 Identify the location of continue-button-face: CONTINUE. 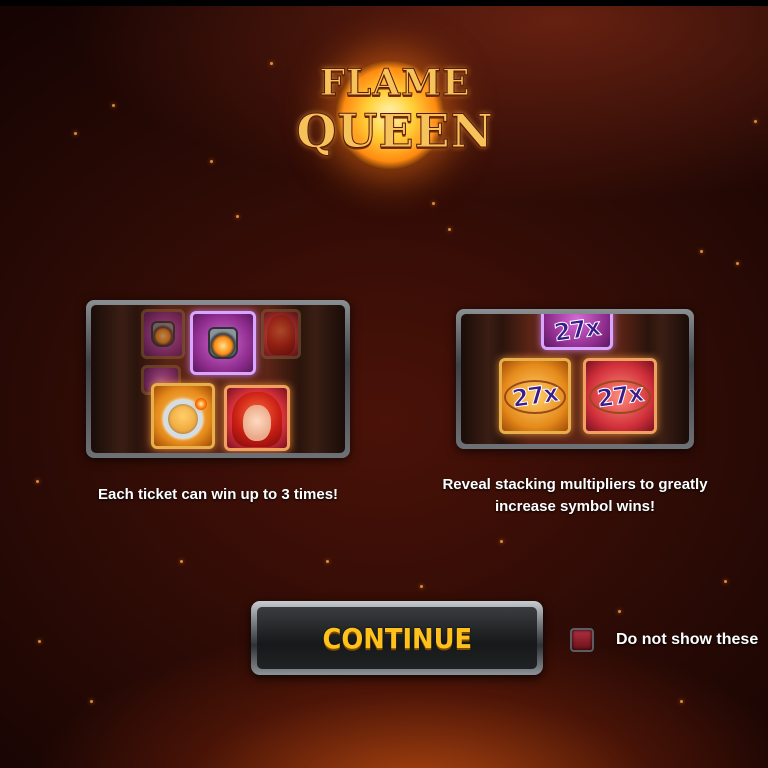
(397, 638).